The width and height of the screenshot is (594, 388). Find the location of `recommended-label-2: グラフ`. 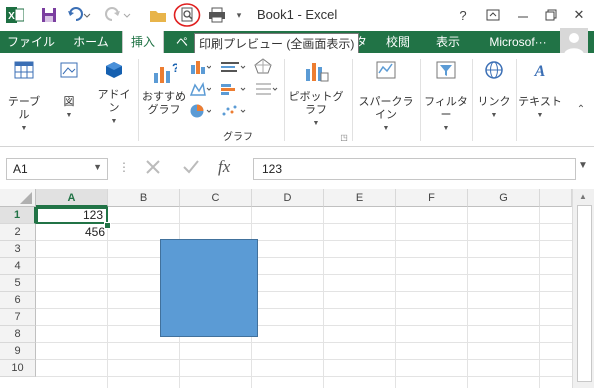

recommended-label-2: グラフ is located at coordinates (164, 110).